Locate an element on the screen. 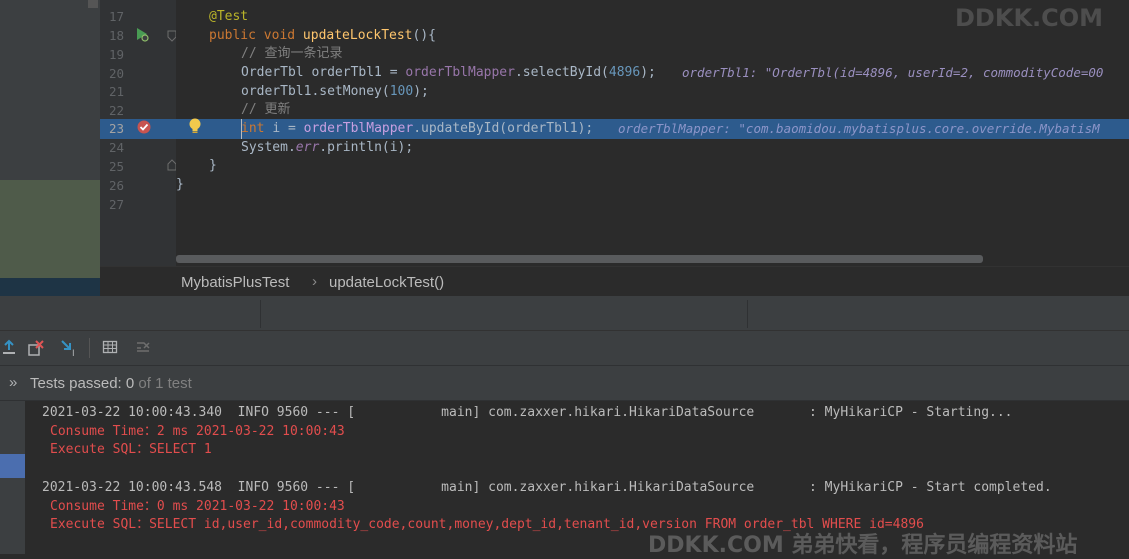 This screenshot has width=1129, height=559. code-text: .selectById( is located at coordinates (561, 72).